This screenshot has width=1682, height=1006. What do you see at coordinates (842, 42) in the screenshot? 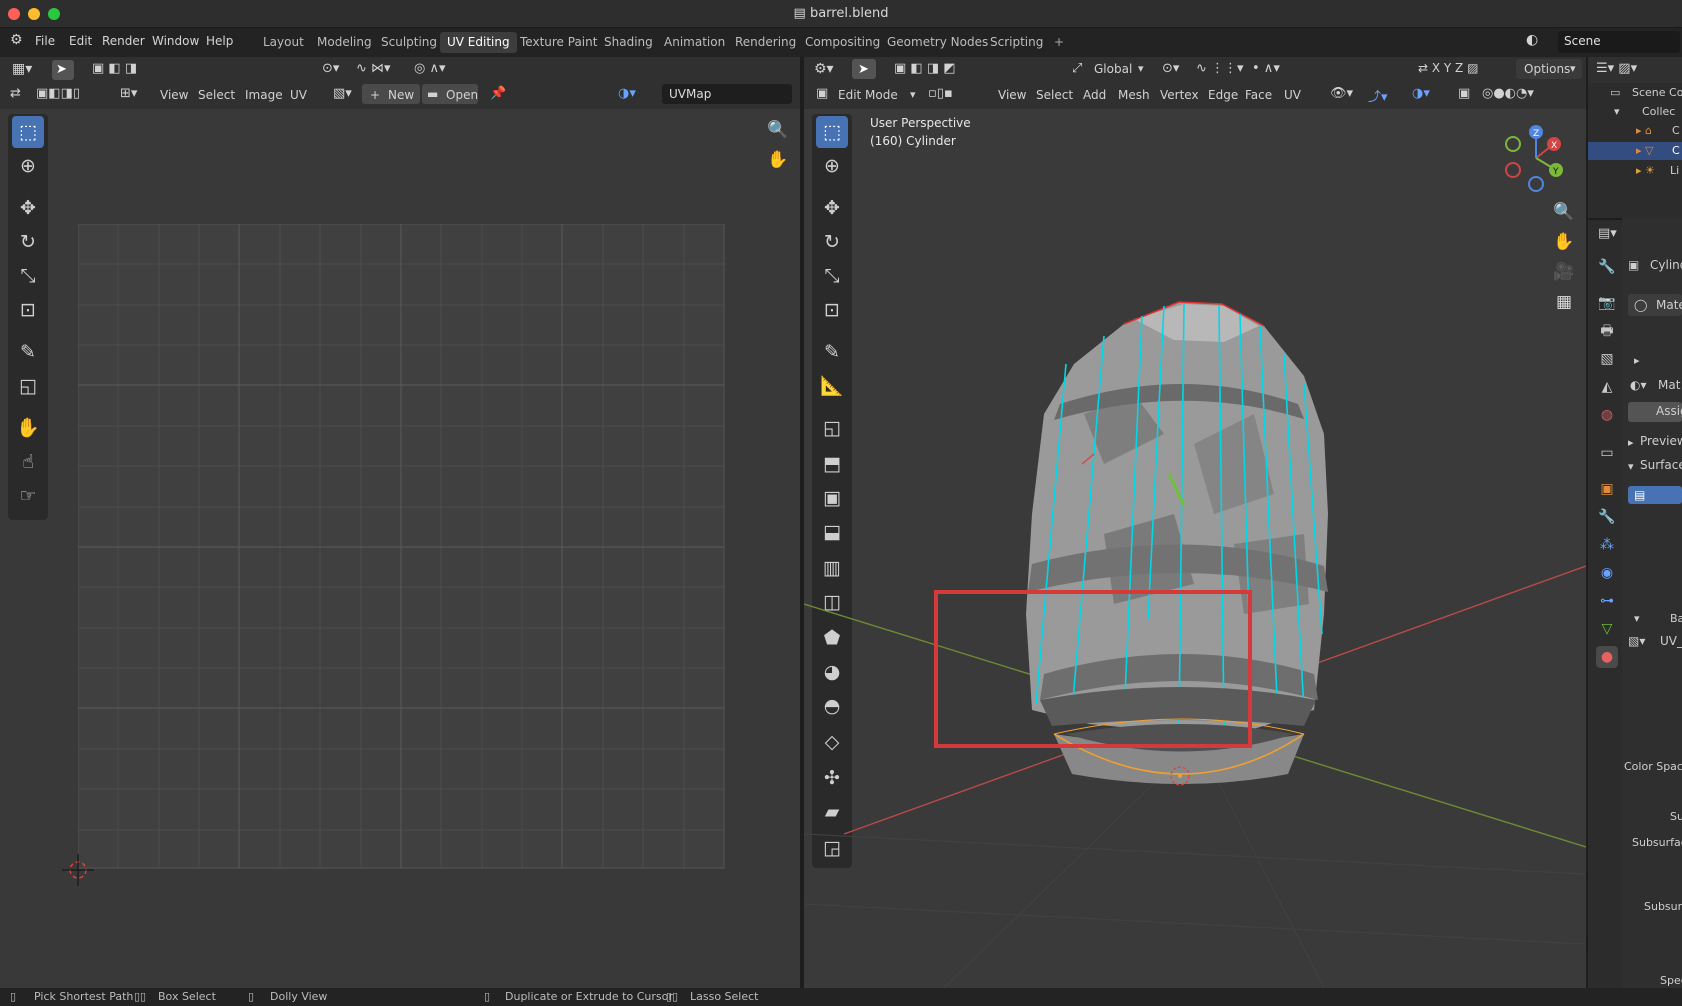
I see `tab-compositing: Compositing` at bounding box center [842, 42].